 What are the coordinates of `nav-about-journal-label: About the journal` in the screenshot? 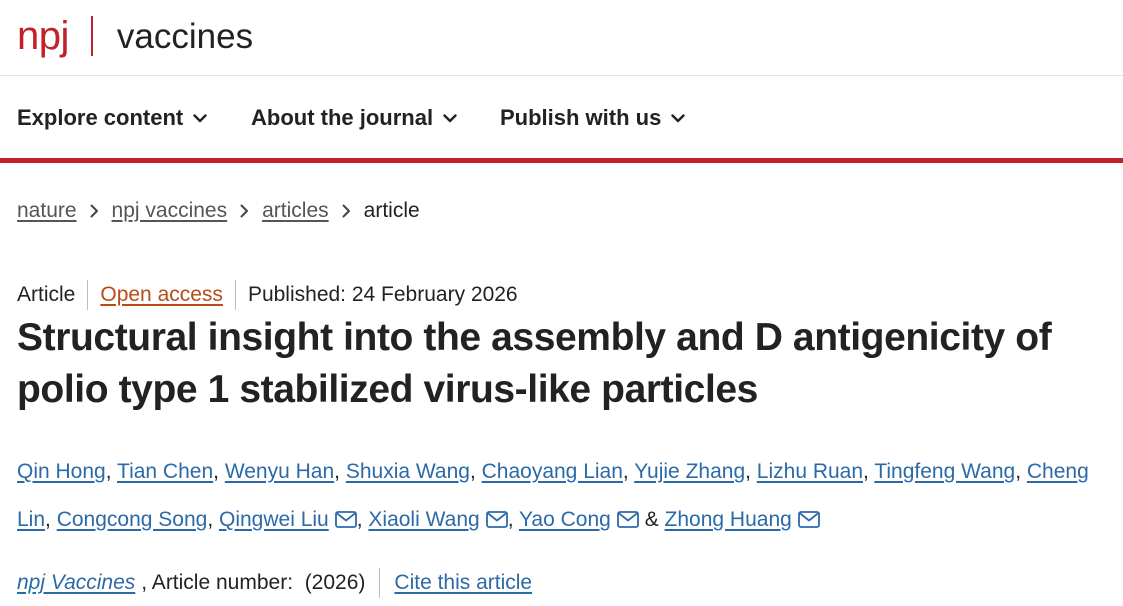 It's located at (342, 117).